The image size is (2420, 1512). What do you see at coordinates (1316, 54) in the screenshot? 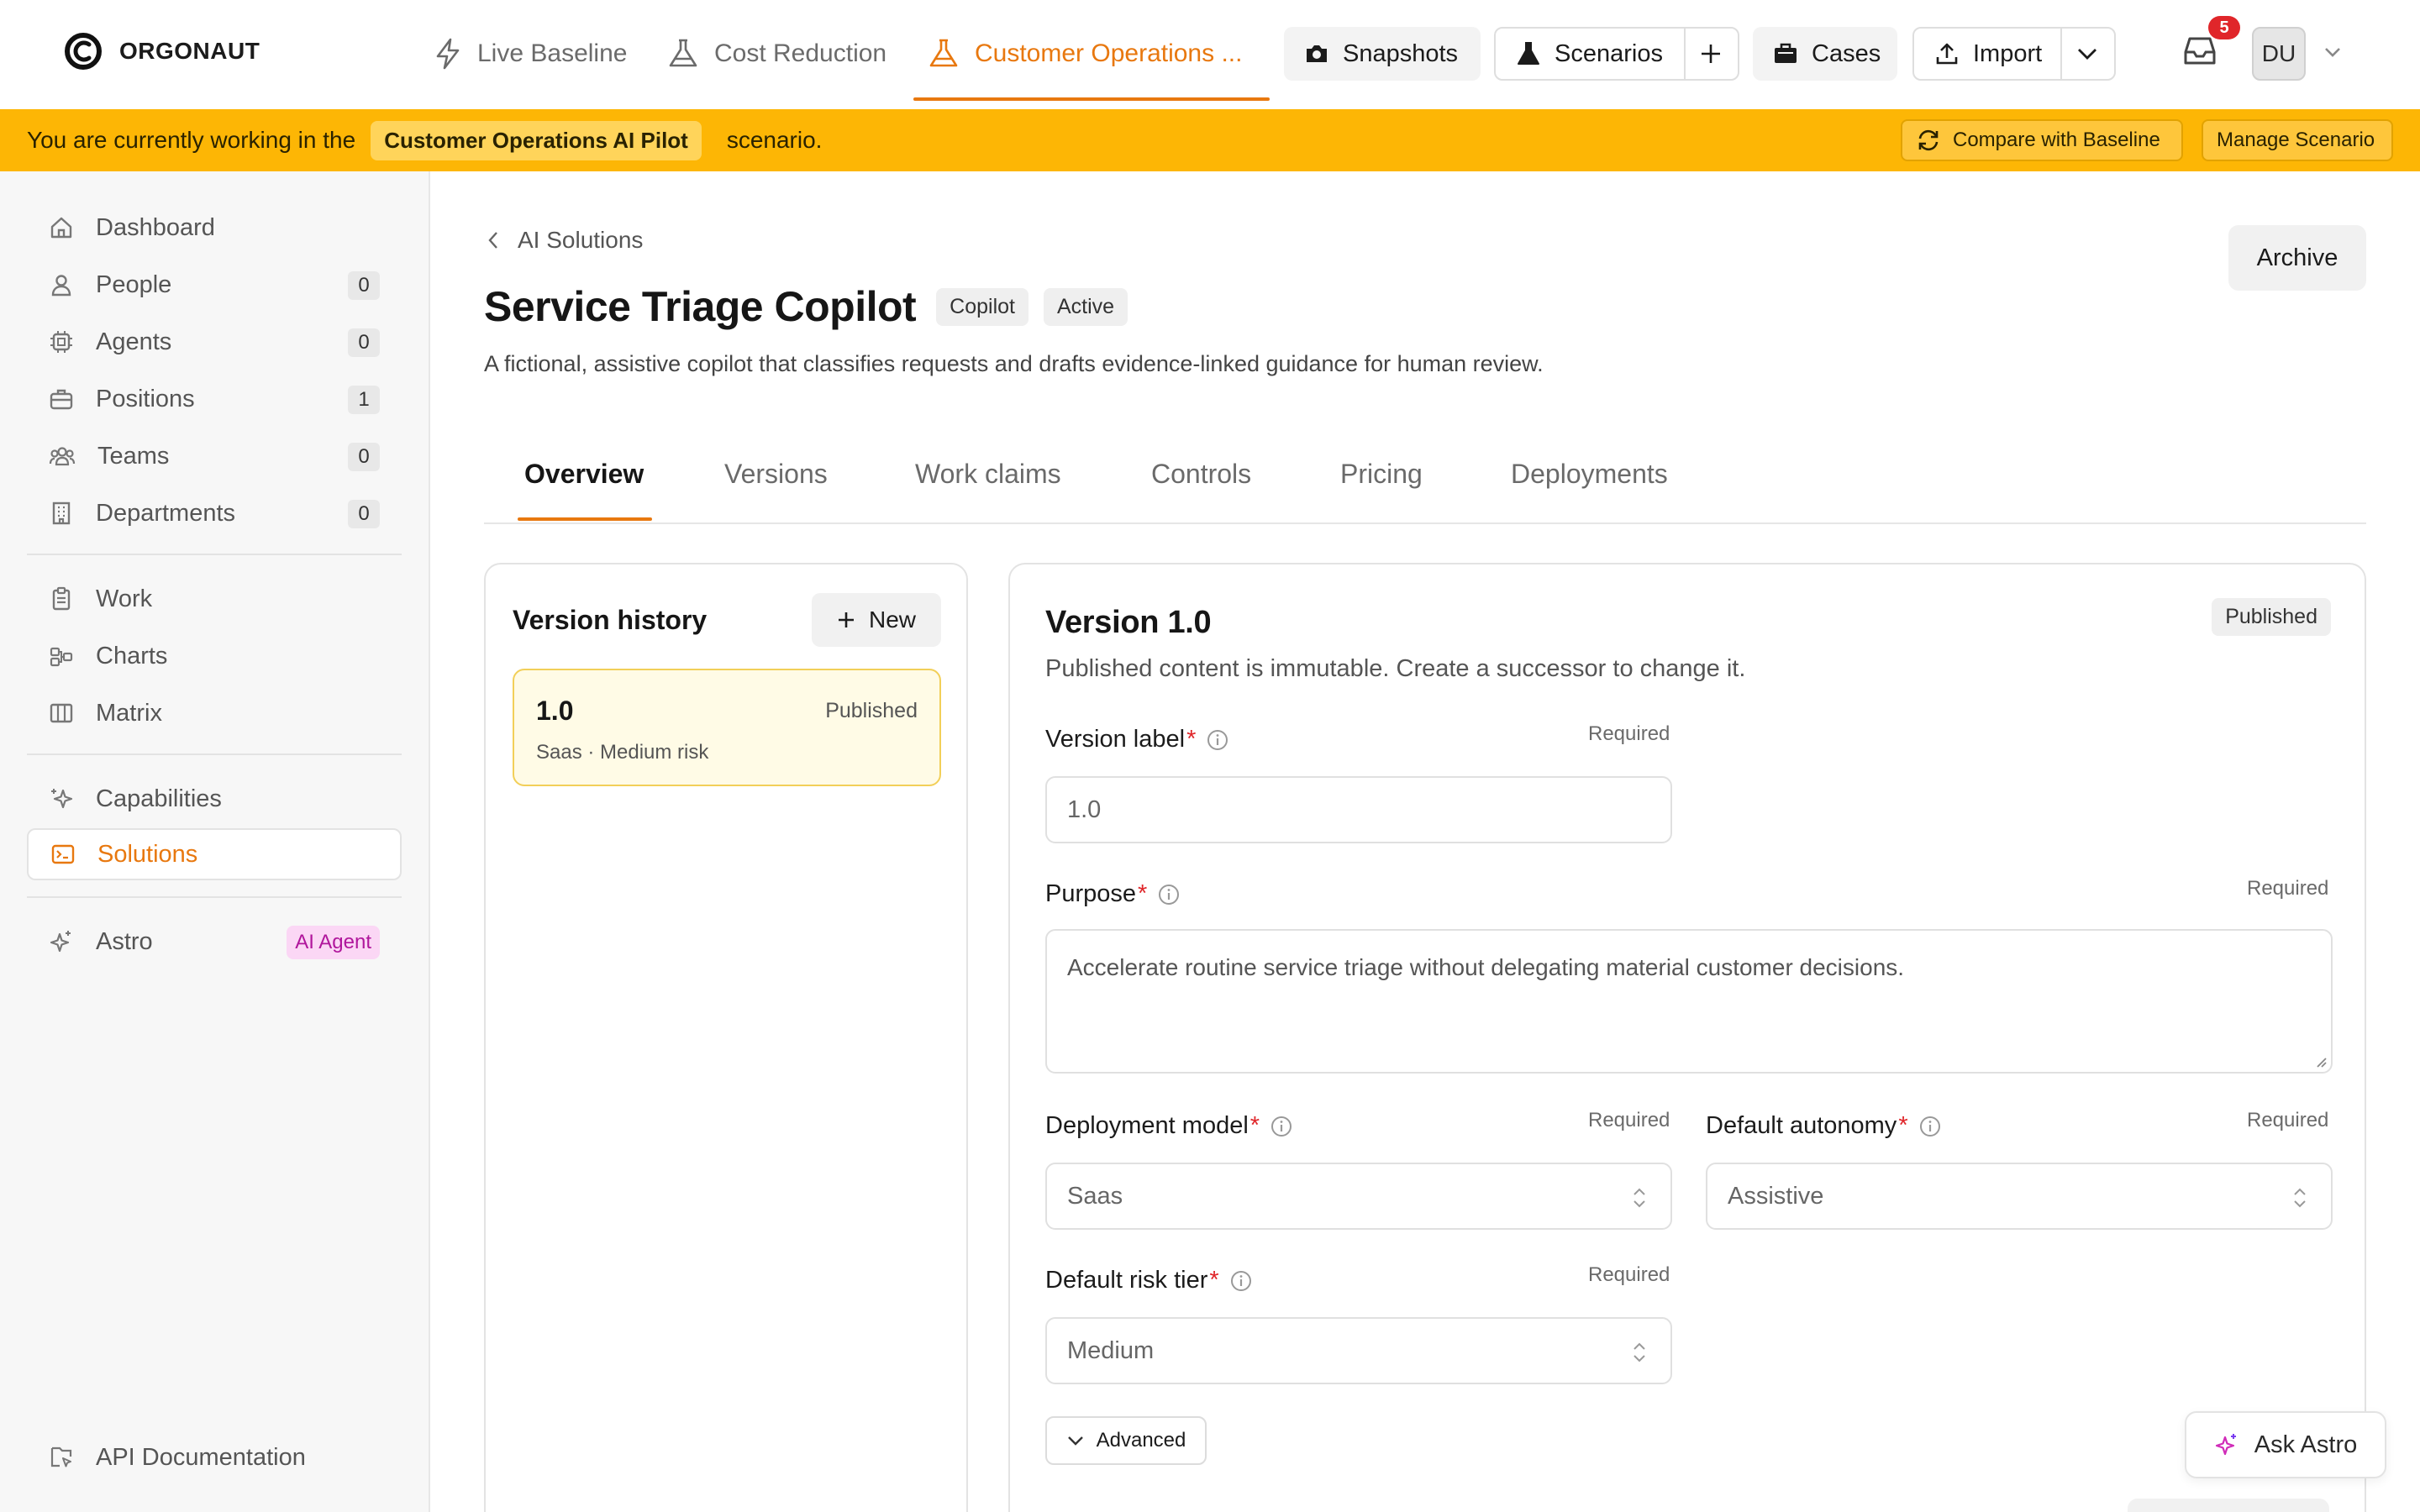
I see `camera-icon` at bounding box center [1316, 54].